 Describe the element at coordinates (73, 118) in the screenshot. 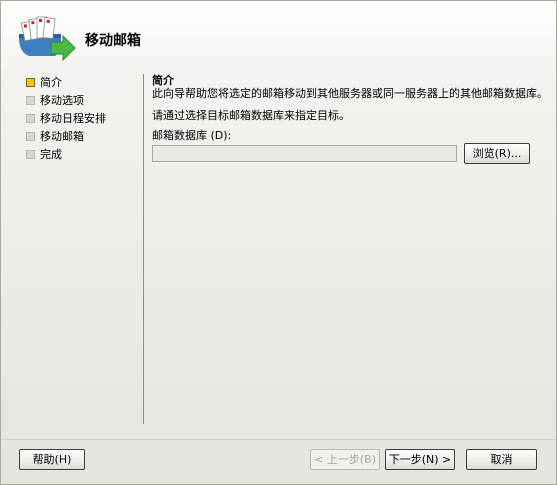

I see `step-label: 移动日程安排` at that location.